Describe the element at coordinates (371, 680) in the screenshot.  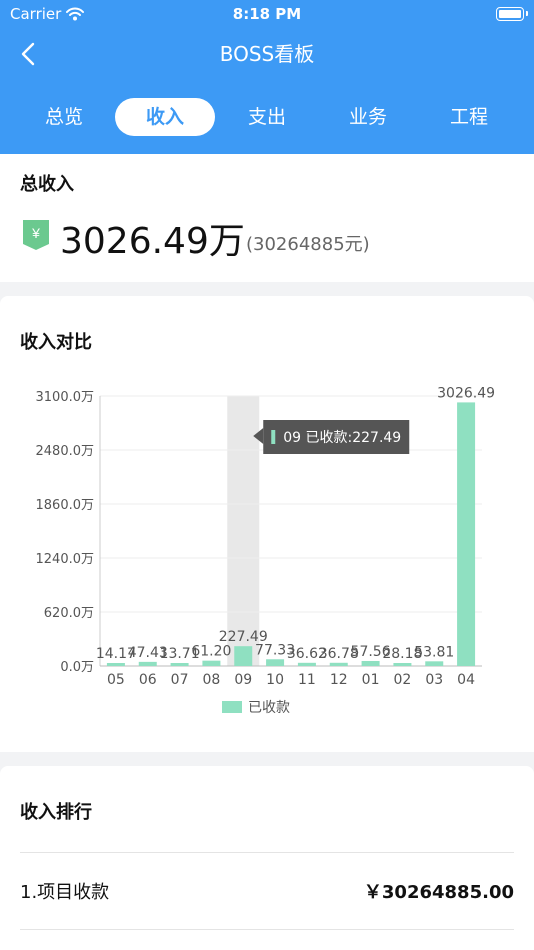
I see `x-tick-label: 01` at that location.